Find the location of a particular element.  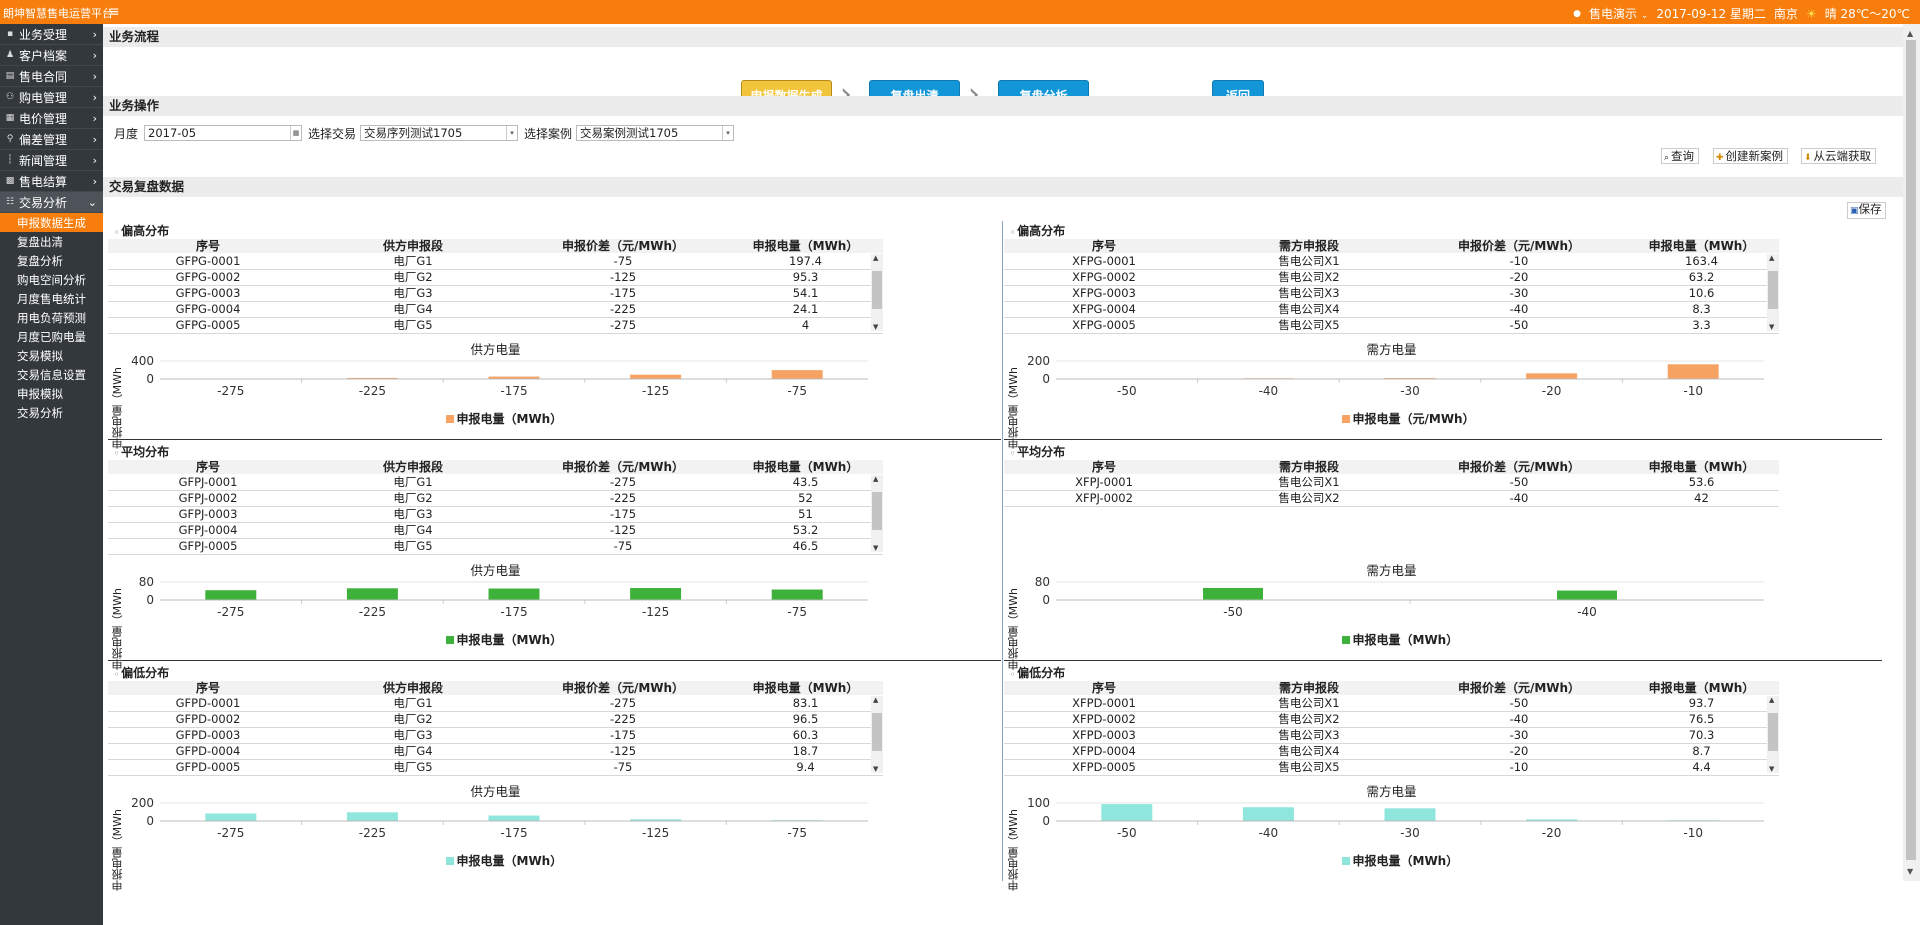

table-row: GFPJ-0005 电厂G5 -75 46.5 is located at coordinates (495, 547).